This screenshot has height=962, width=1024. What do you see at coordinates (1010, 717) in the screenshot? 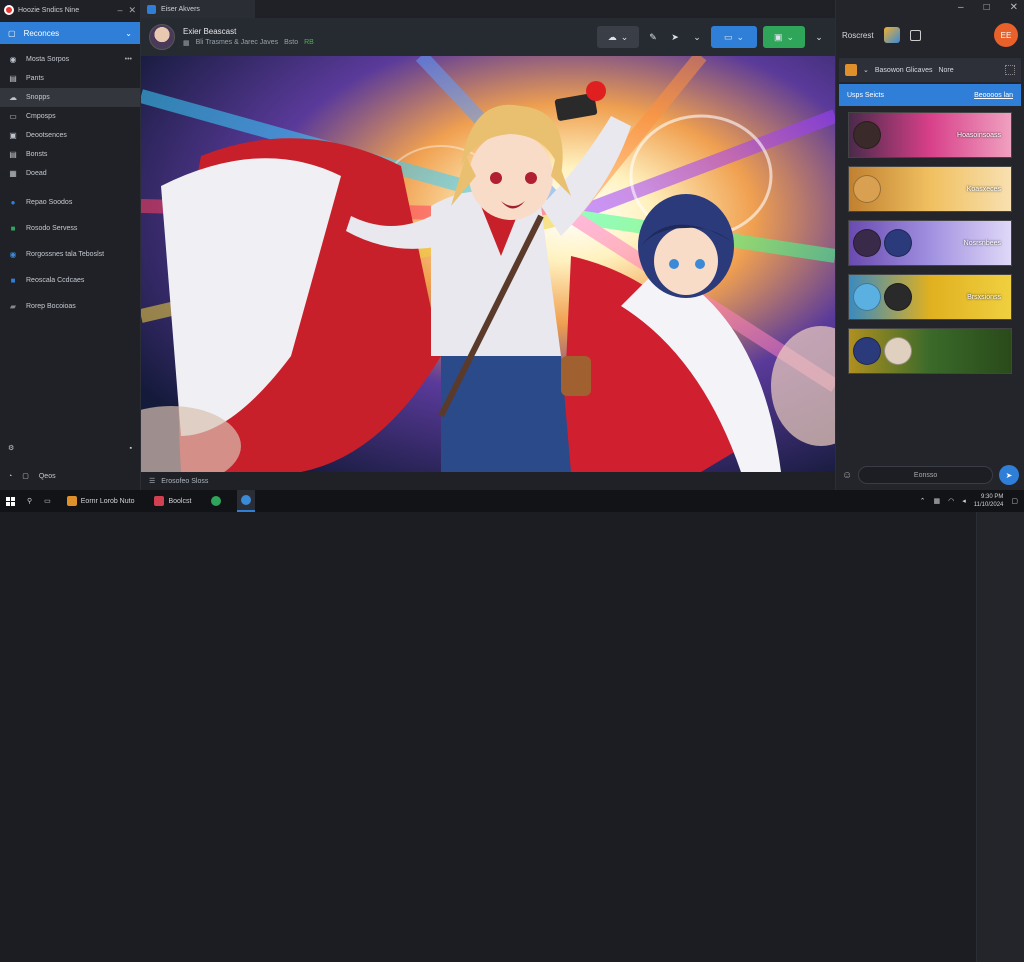
I see `gif-icon: ▣` at bounding box center [1010, 717].